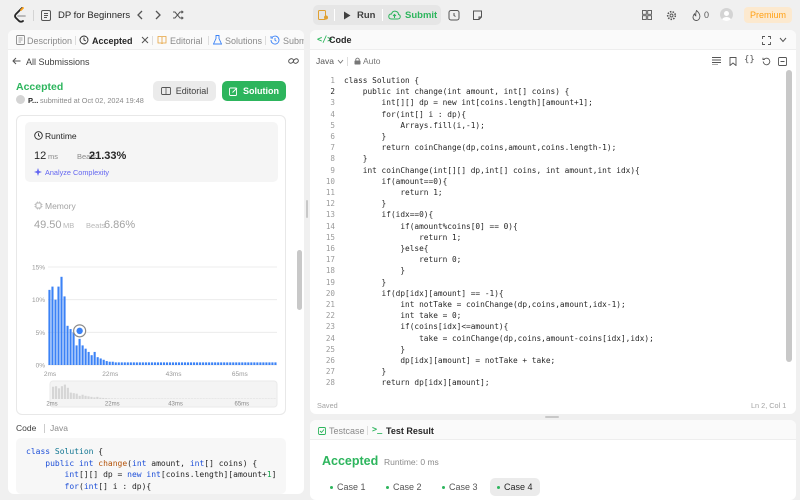  What do you see at coordinates (323, 15) in the screenshot?
I see `debug-icon` at bounding box center [323, 15].